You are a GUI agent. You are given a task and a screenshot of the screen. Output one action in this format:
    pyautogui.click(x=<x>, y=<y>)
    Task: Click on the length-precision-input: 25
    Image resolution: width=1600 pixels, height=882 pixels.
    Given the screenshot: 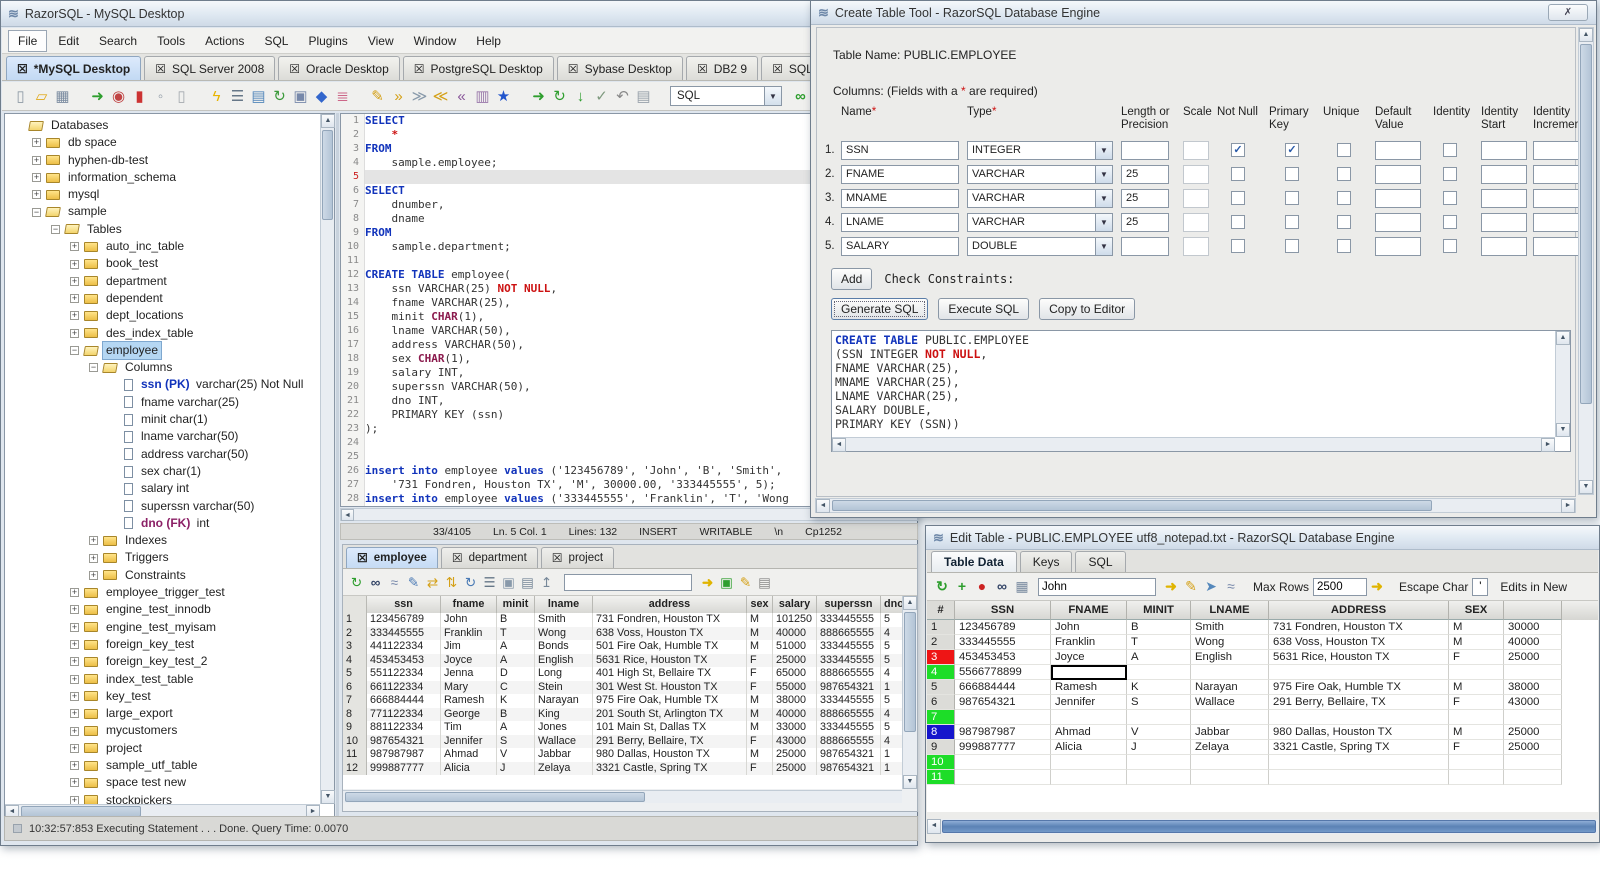 What is the action you would take?
    pyautogui.click(x=1145, y=222)
    